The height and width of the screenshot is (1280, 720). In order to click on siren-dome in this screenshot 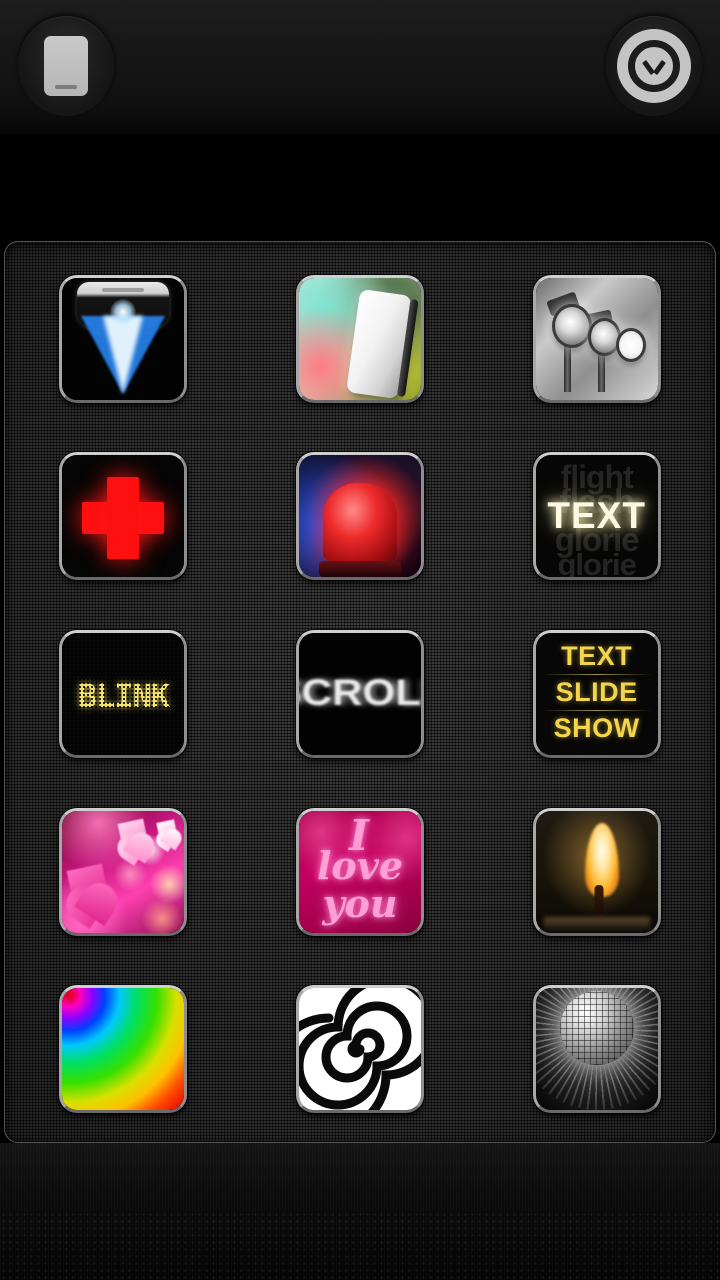, I will do `click(359, 522)`.